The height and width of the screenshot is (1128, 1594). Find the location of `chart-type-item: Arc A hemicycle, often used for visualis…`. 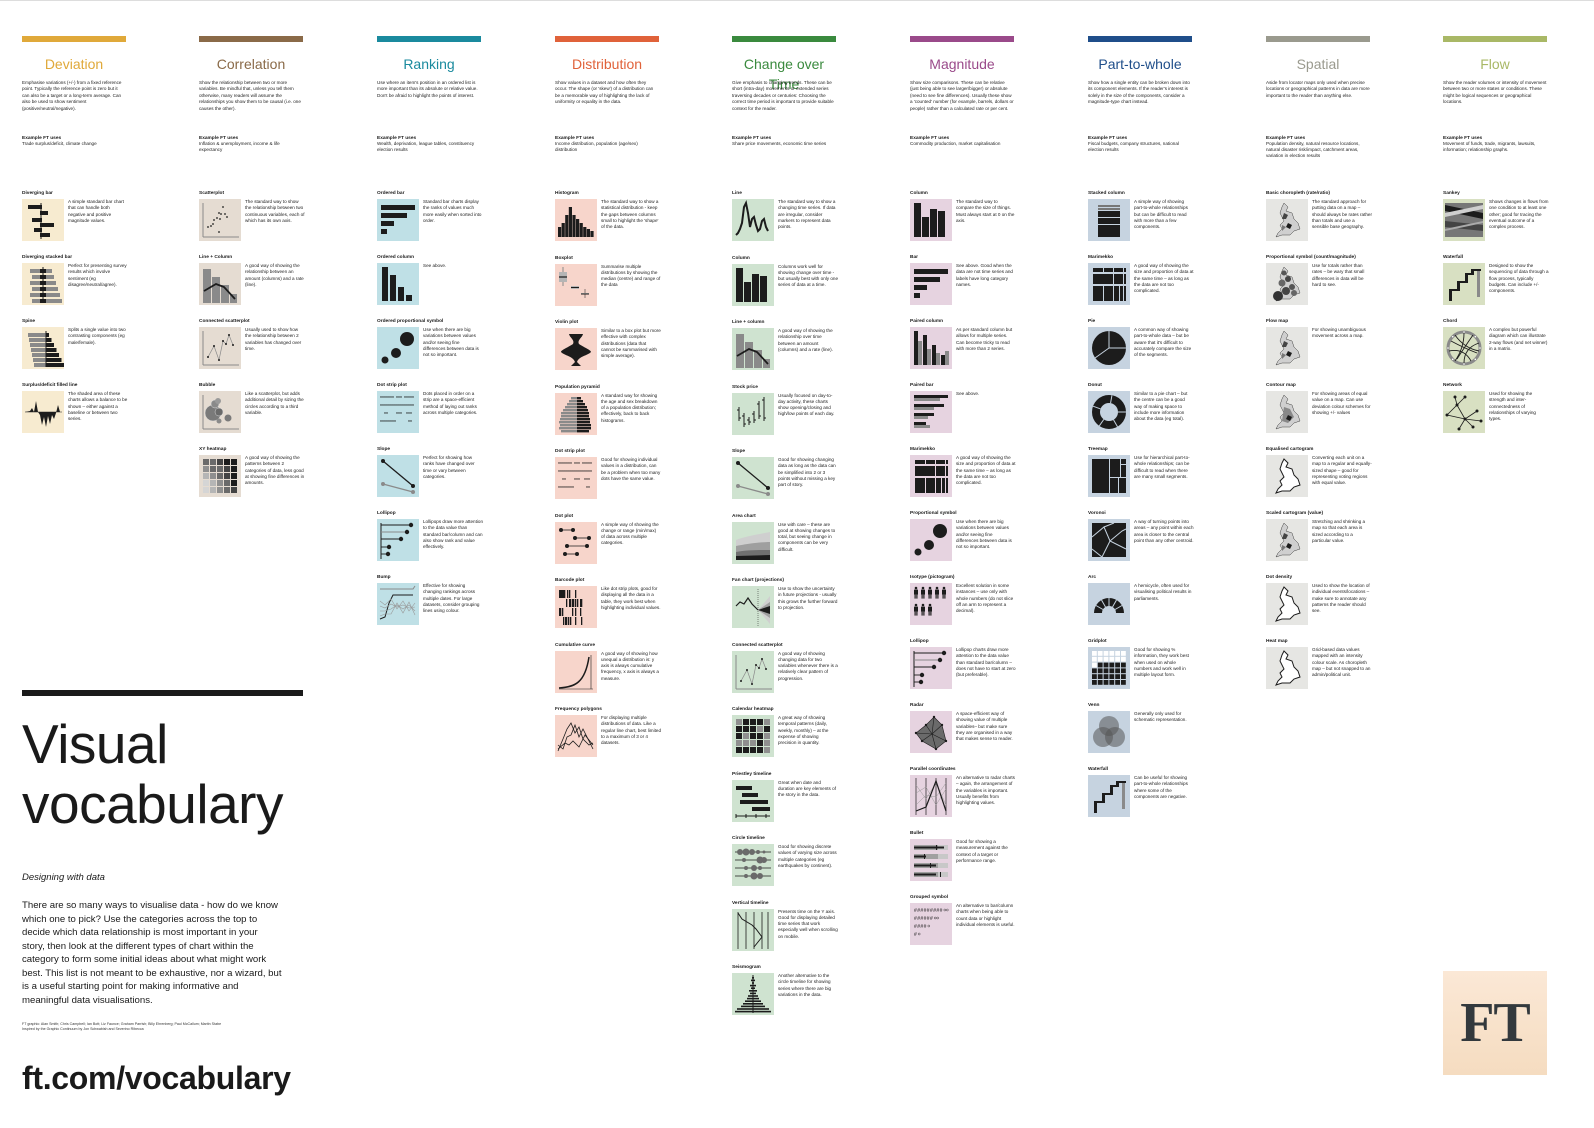

chart-type-item: Arc A hemicycle, often used for visualis… is located at coordinates (1158, 606).